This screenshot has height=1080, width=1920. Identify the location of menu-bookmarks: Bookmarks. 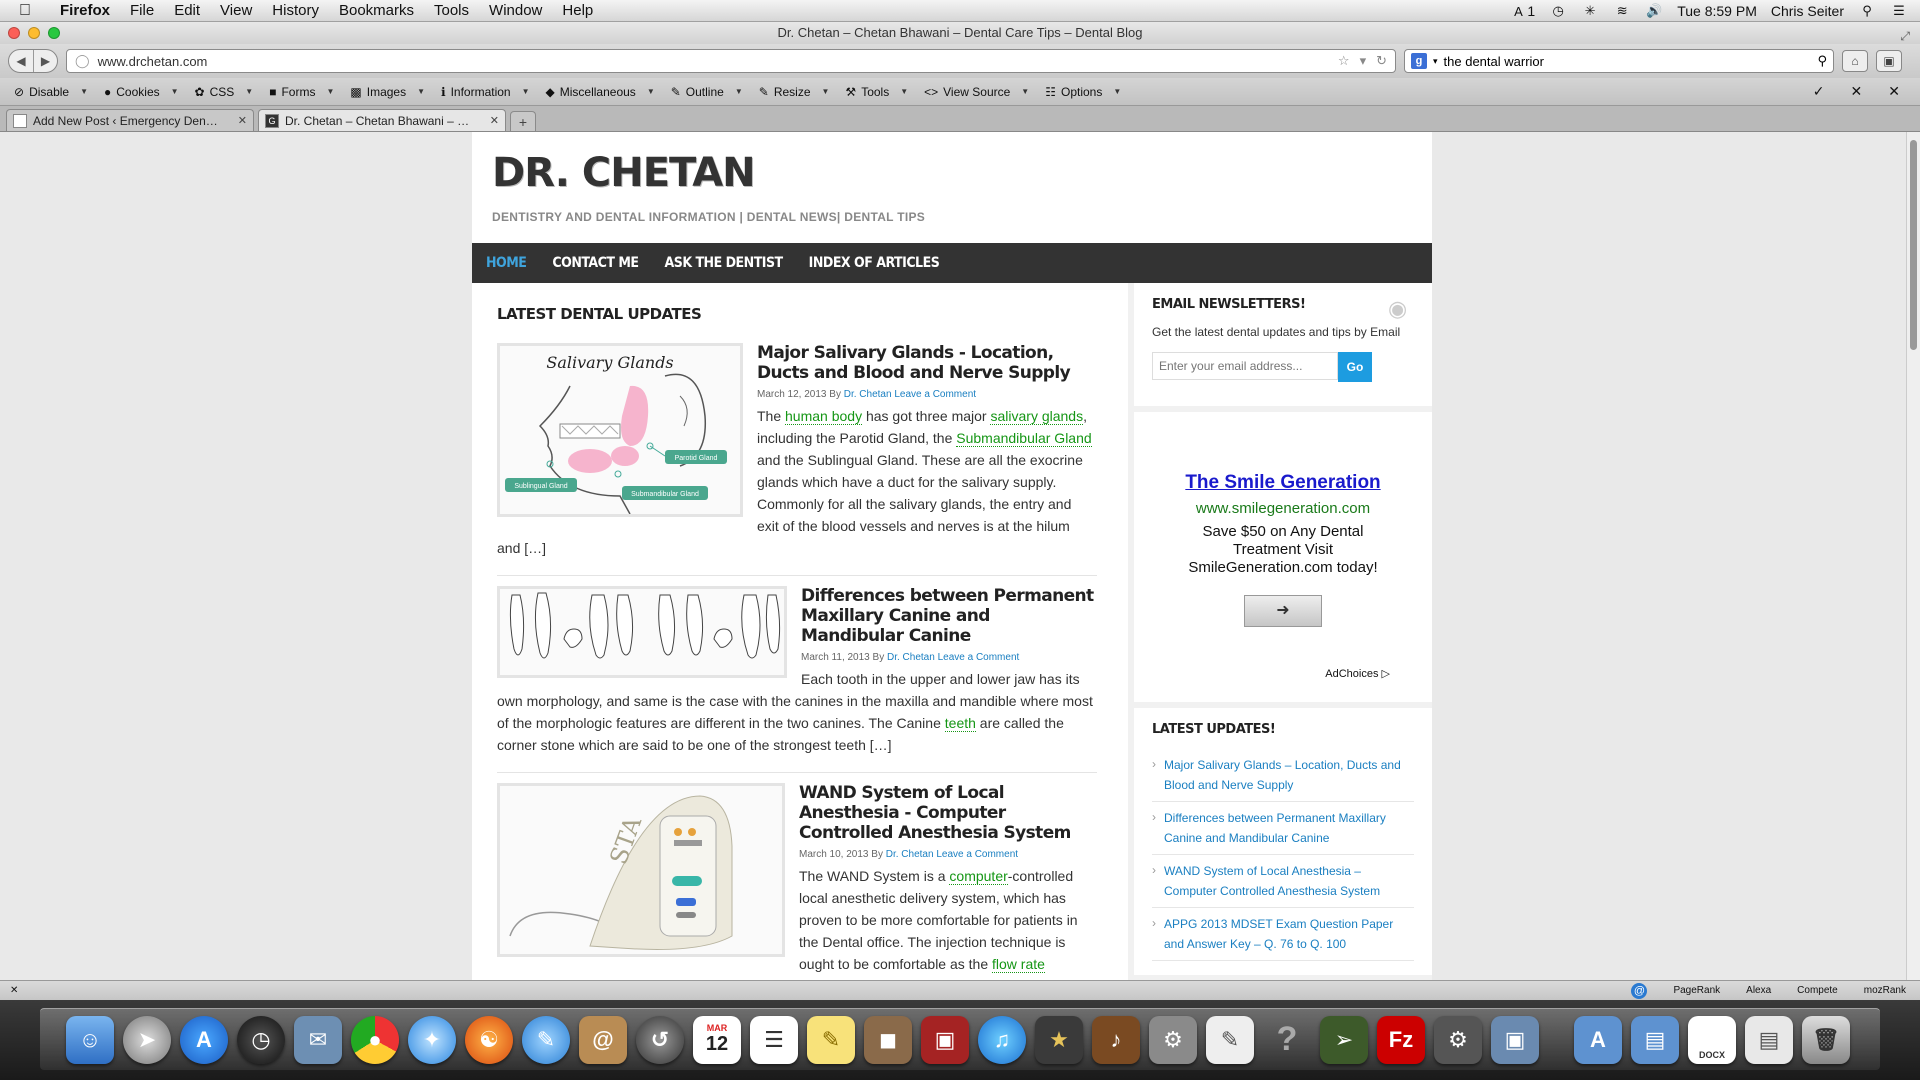
(376, 10).